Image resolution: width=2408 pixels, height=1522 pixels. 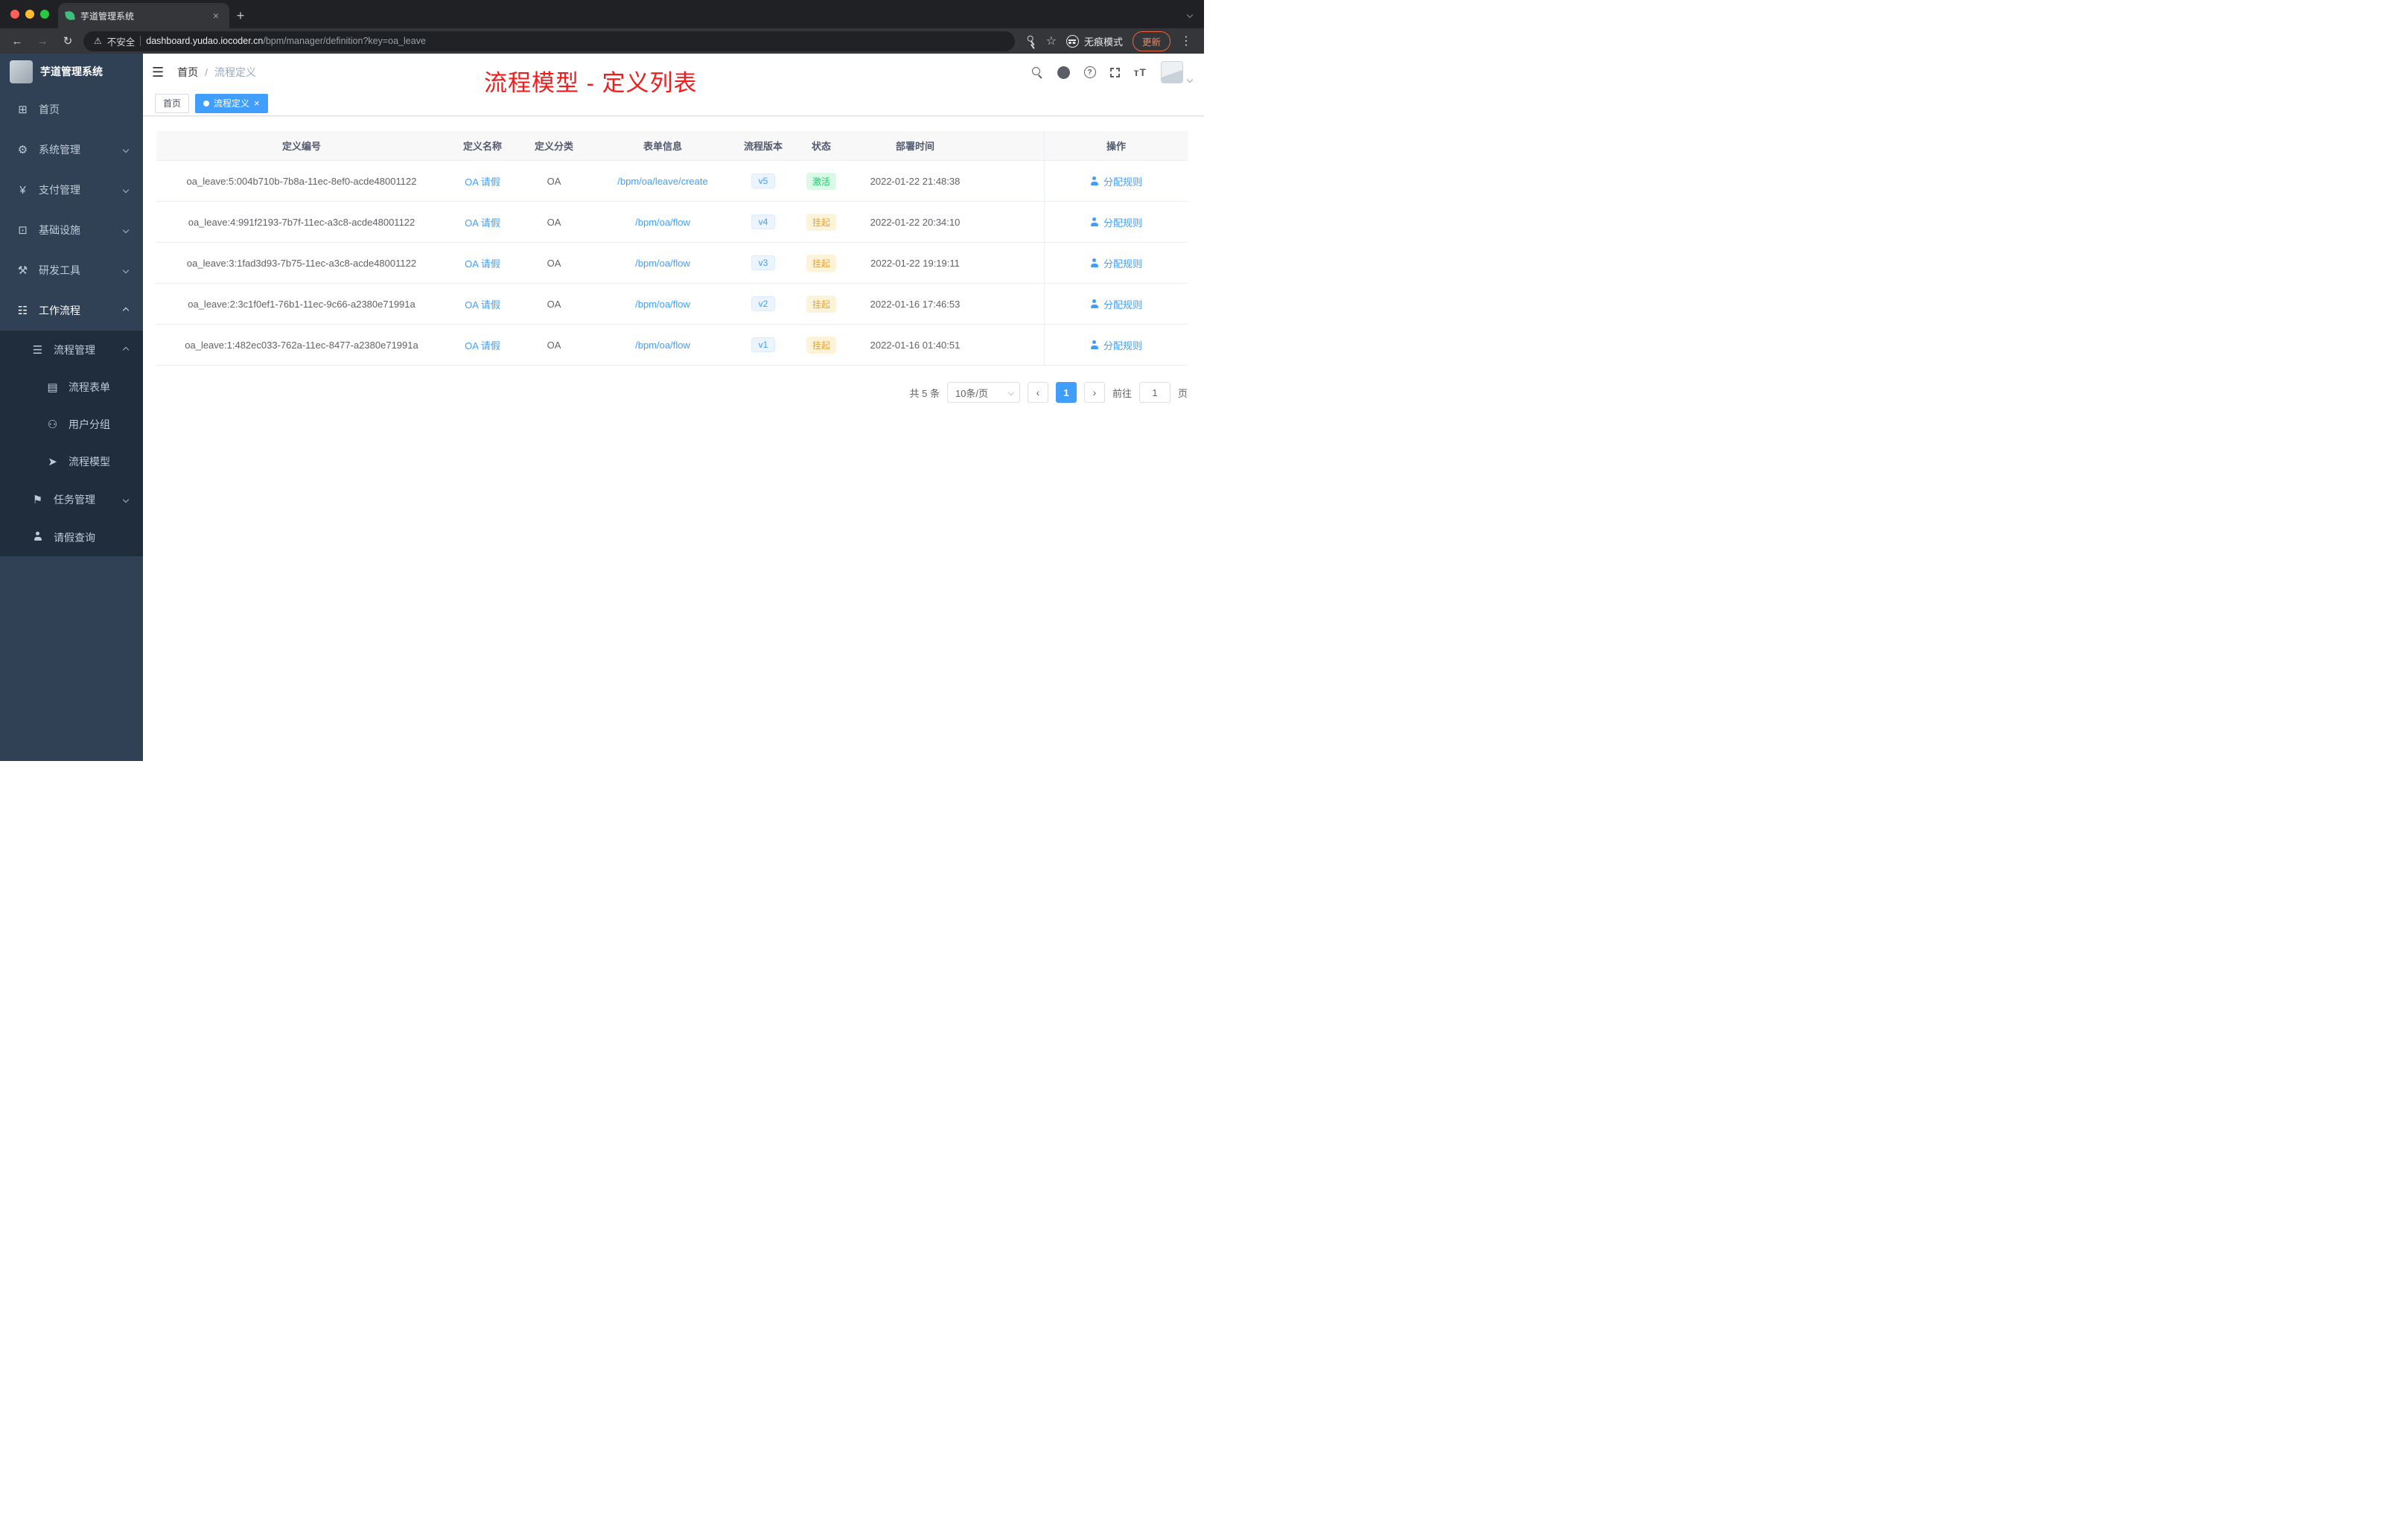 I want to click on sidebar-item-infrastructure: ⊡ 基础设施, so click(x=71, y=230).